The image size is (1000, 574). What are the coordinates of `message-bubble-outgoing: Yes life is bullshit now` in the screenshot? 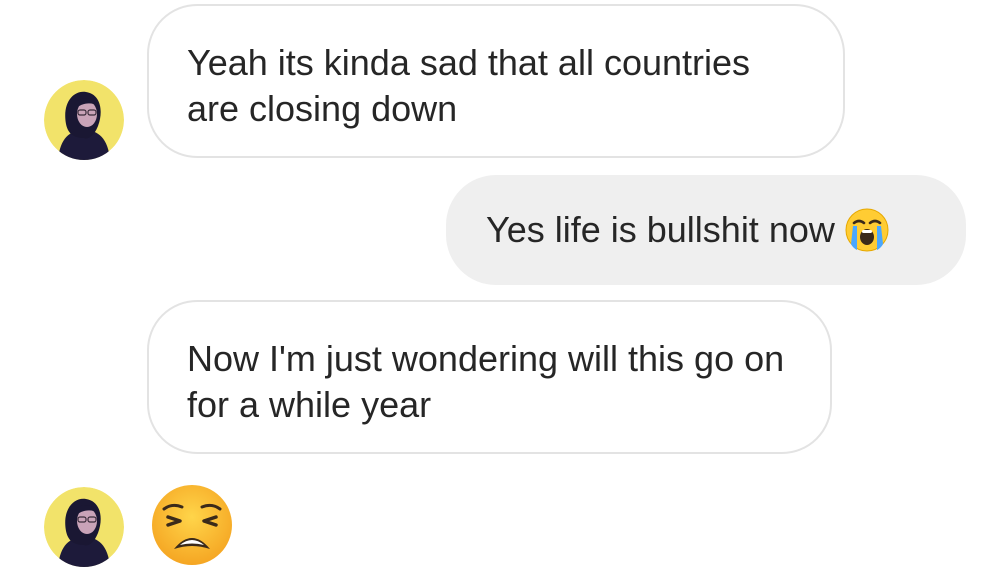 It's located at (706, 230).